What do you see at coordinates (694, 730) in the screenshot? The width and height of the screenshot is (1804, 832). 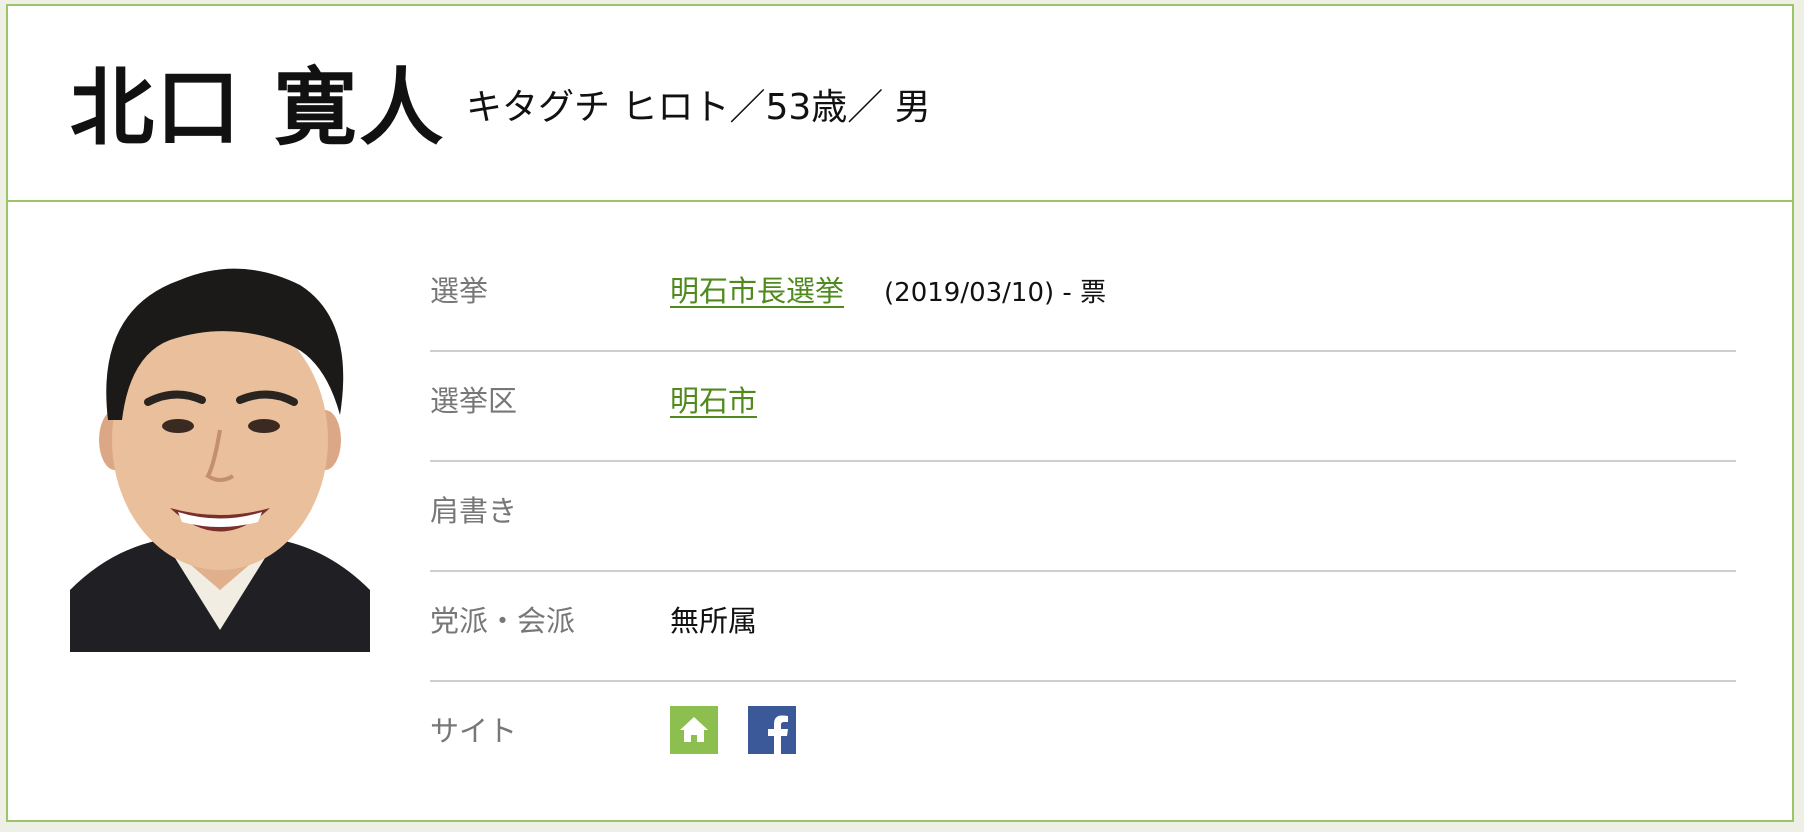 I see `home-icon` at bounding box center [694, 730].